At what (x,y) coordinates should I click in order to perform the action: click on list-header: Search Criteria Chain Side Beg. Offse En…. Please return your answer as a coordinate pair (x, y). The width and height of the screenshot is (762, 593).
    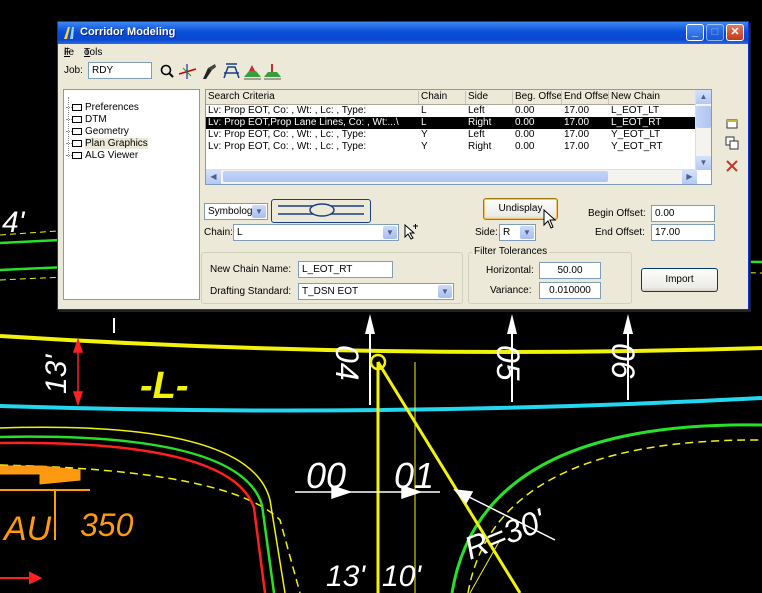
    Looking at the image, I should click on (451, 97).